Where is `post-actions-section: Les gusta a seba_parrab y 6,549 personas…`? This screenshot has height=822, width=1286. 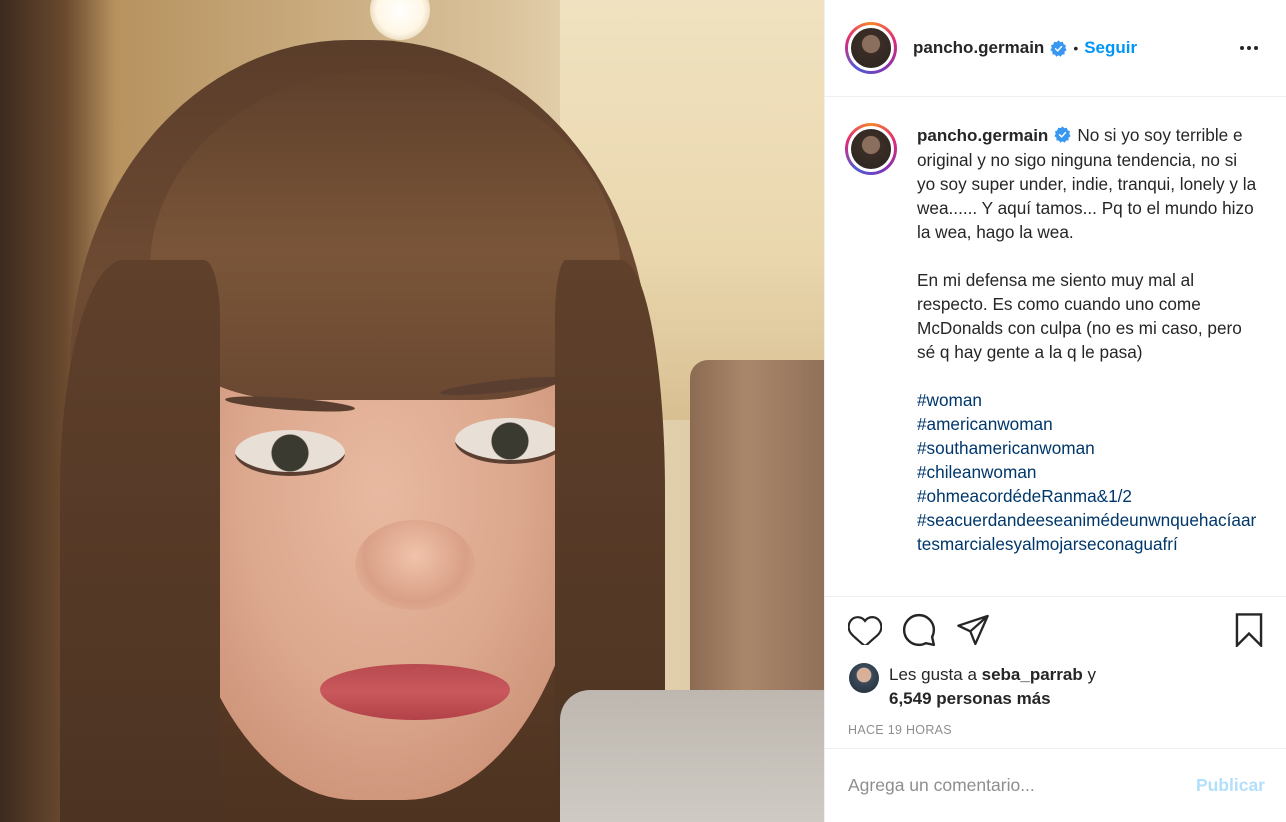
post-actions-section: Les gusta a seba_parrab y 6,549 personas… is located at coordinates (1055, 666).